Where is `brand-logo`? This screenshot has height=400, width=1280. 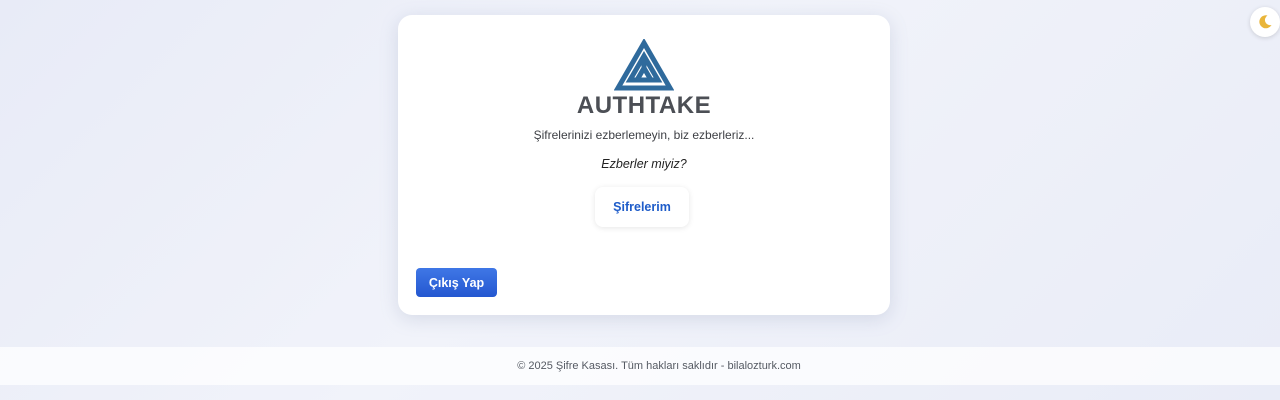 brand-logo is located at coordinates (644, 65).